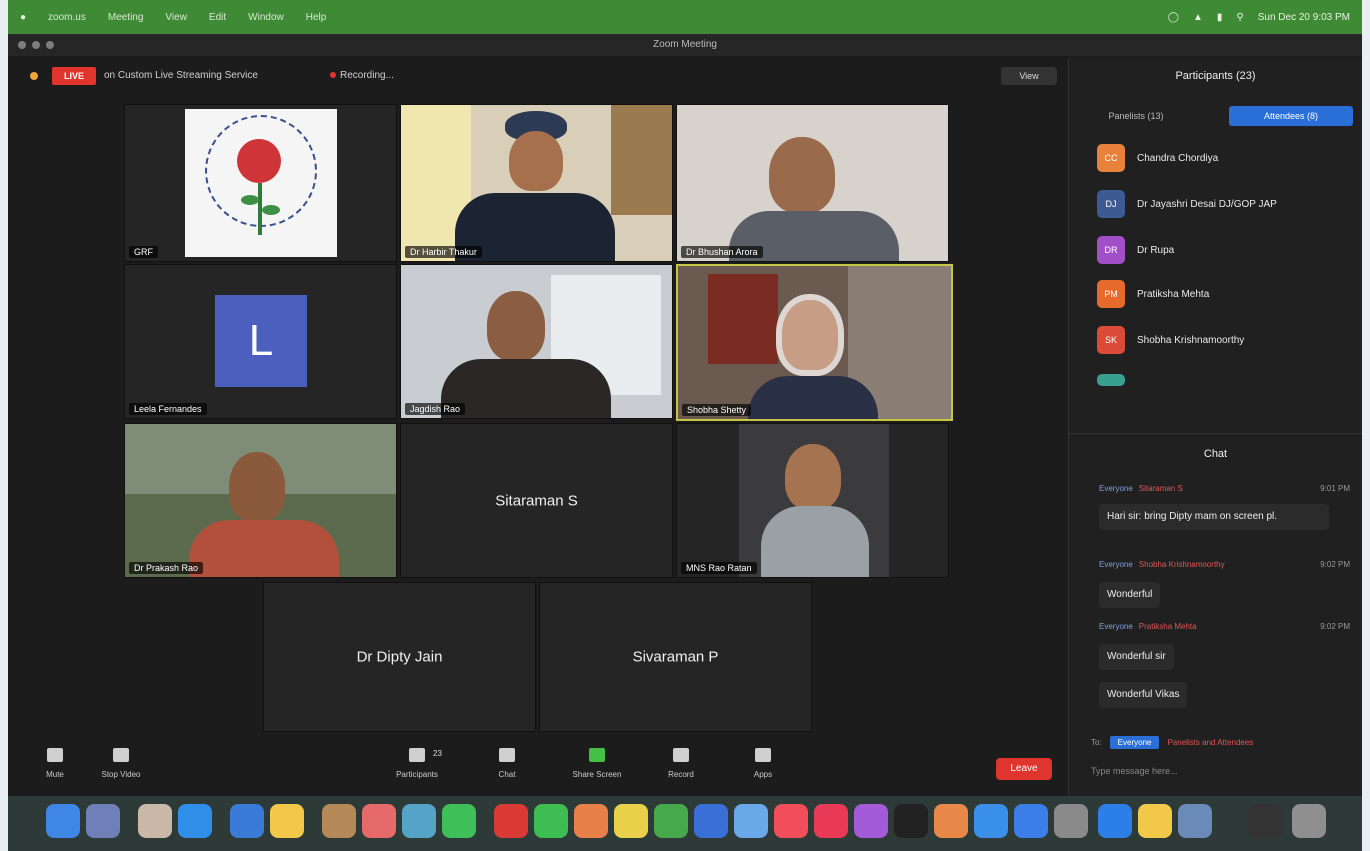  Describe the element at coordinates (23, 17) in the screenshot. I see `apple-icon: ●` at that location.